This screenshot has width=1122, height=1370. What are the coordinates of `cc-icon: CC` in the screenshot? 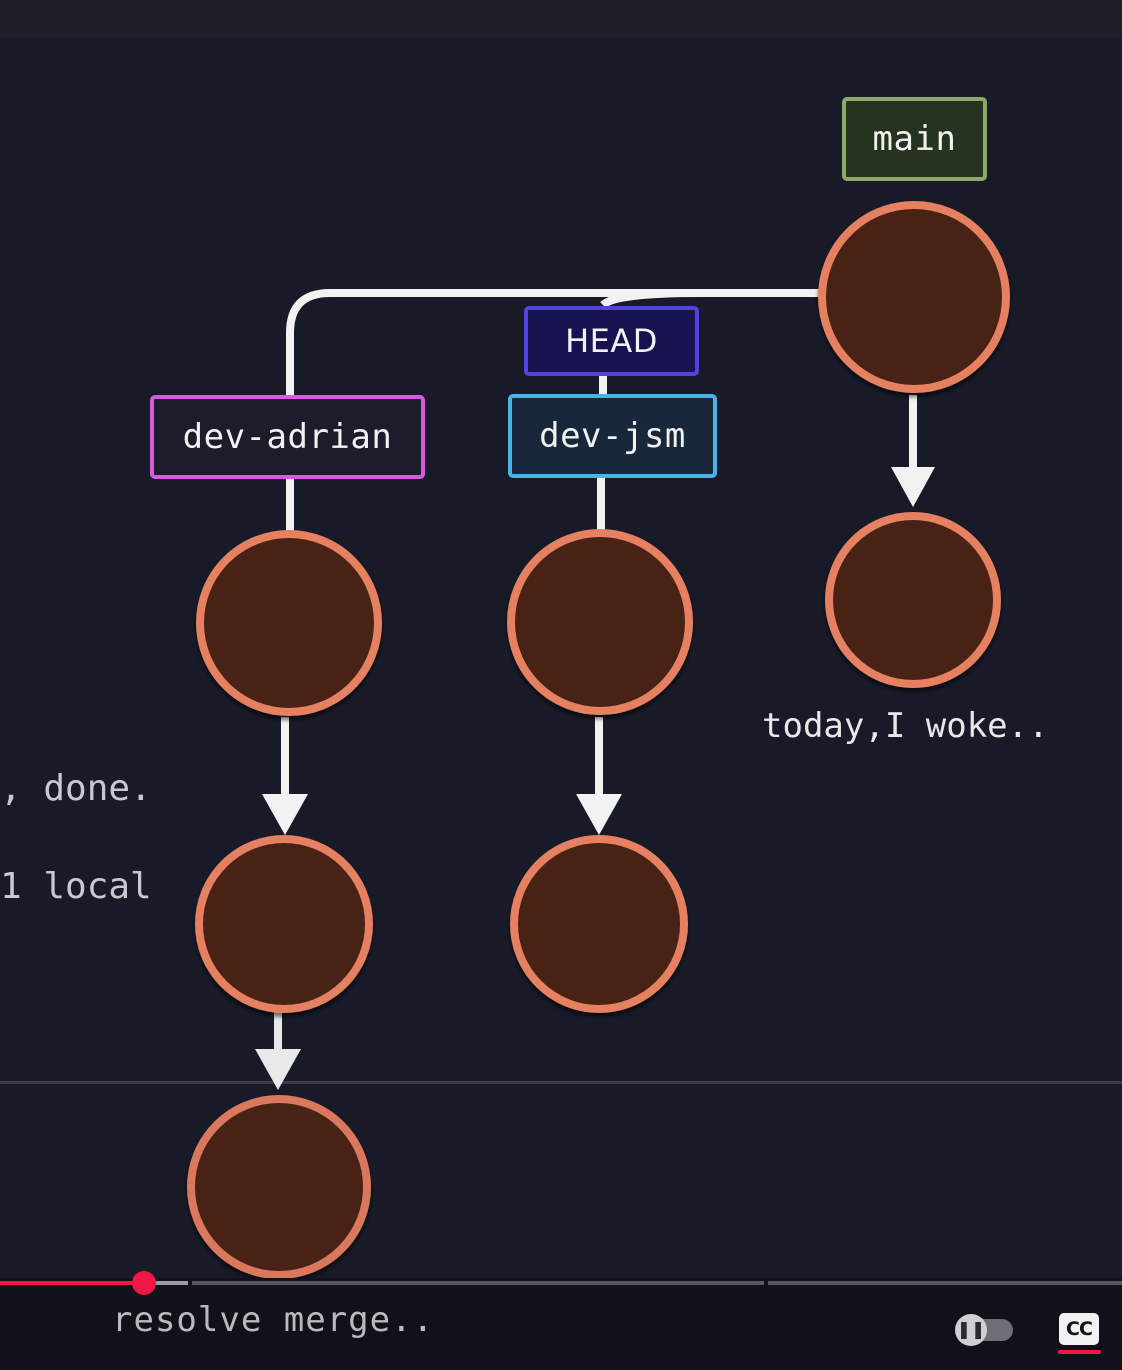 It's located at (1079, 1329).